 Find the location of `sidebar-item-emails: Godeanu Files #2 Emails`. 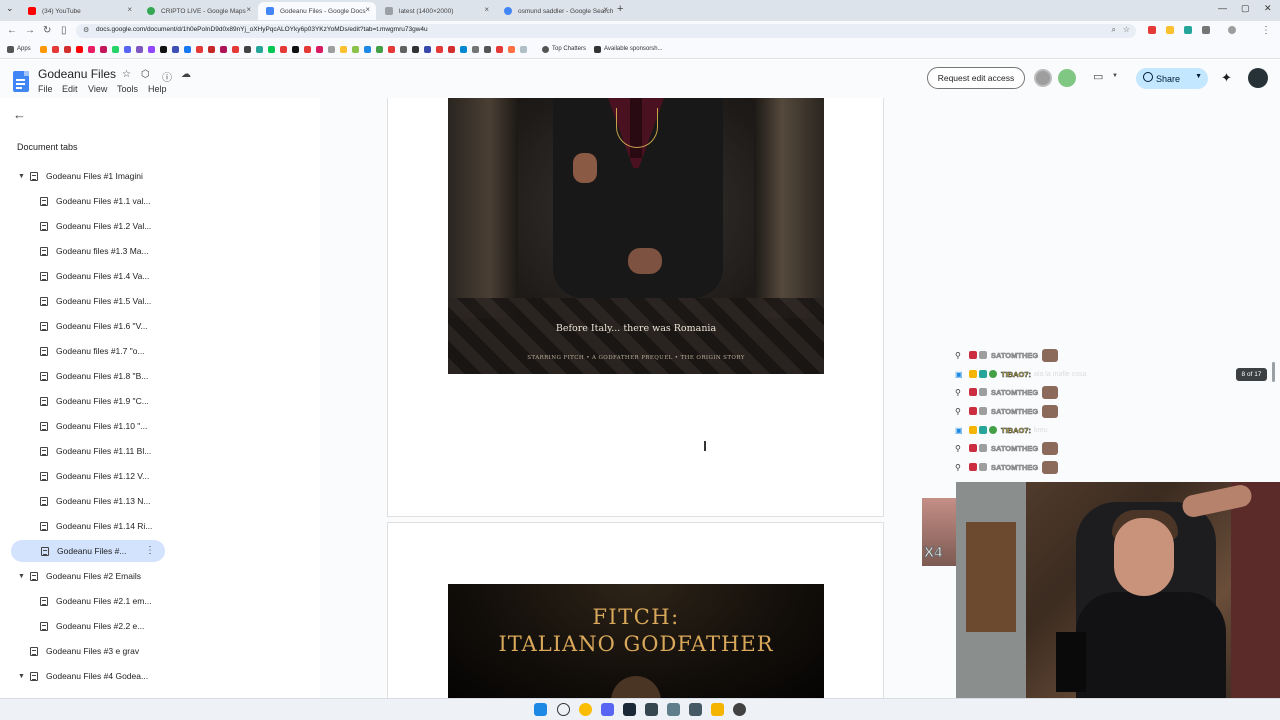

sidebar-item-emails: Godeanu Files #2 Emails is located at coordinates (85, 576).